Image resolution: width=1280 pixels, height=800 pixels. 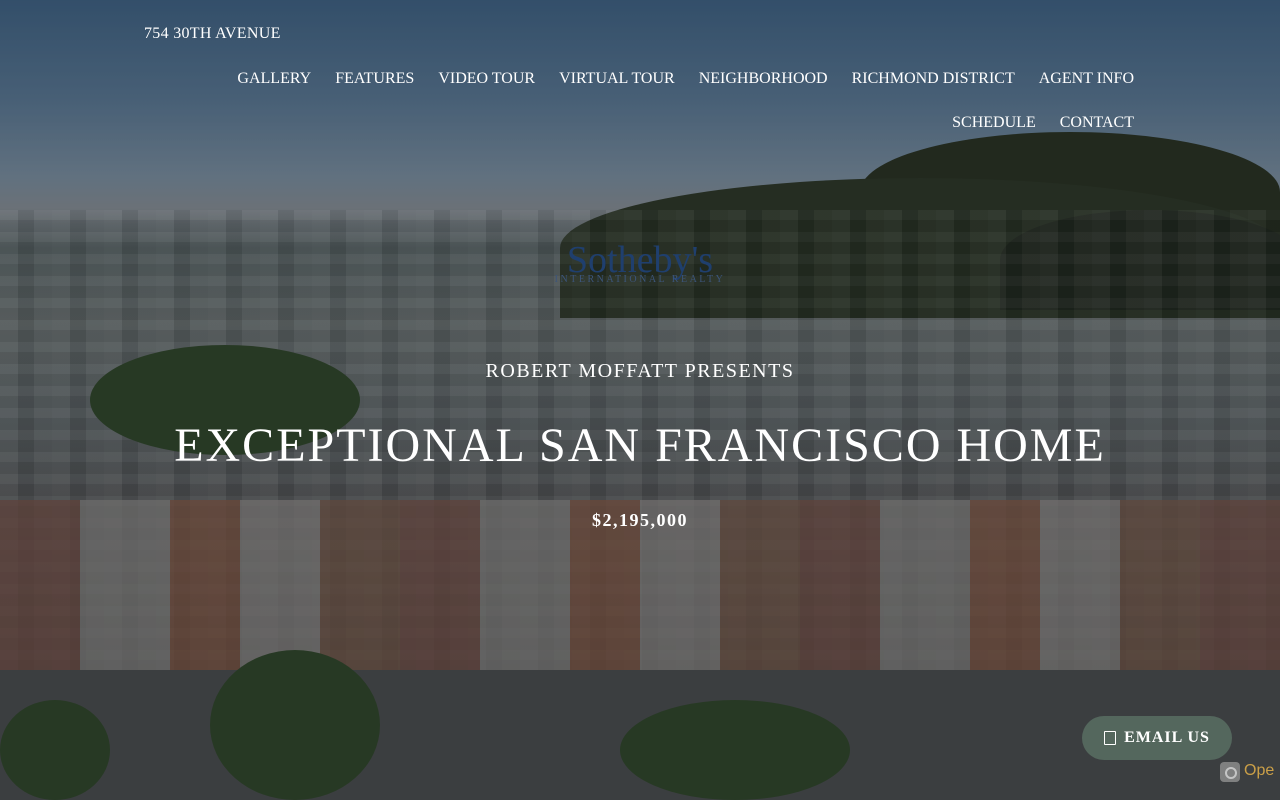 What do you see at coordinates (212, 34) in the screenshot?
I see `property-address: 754 30TH AVENUE` at bounding box center [212, 34].